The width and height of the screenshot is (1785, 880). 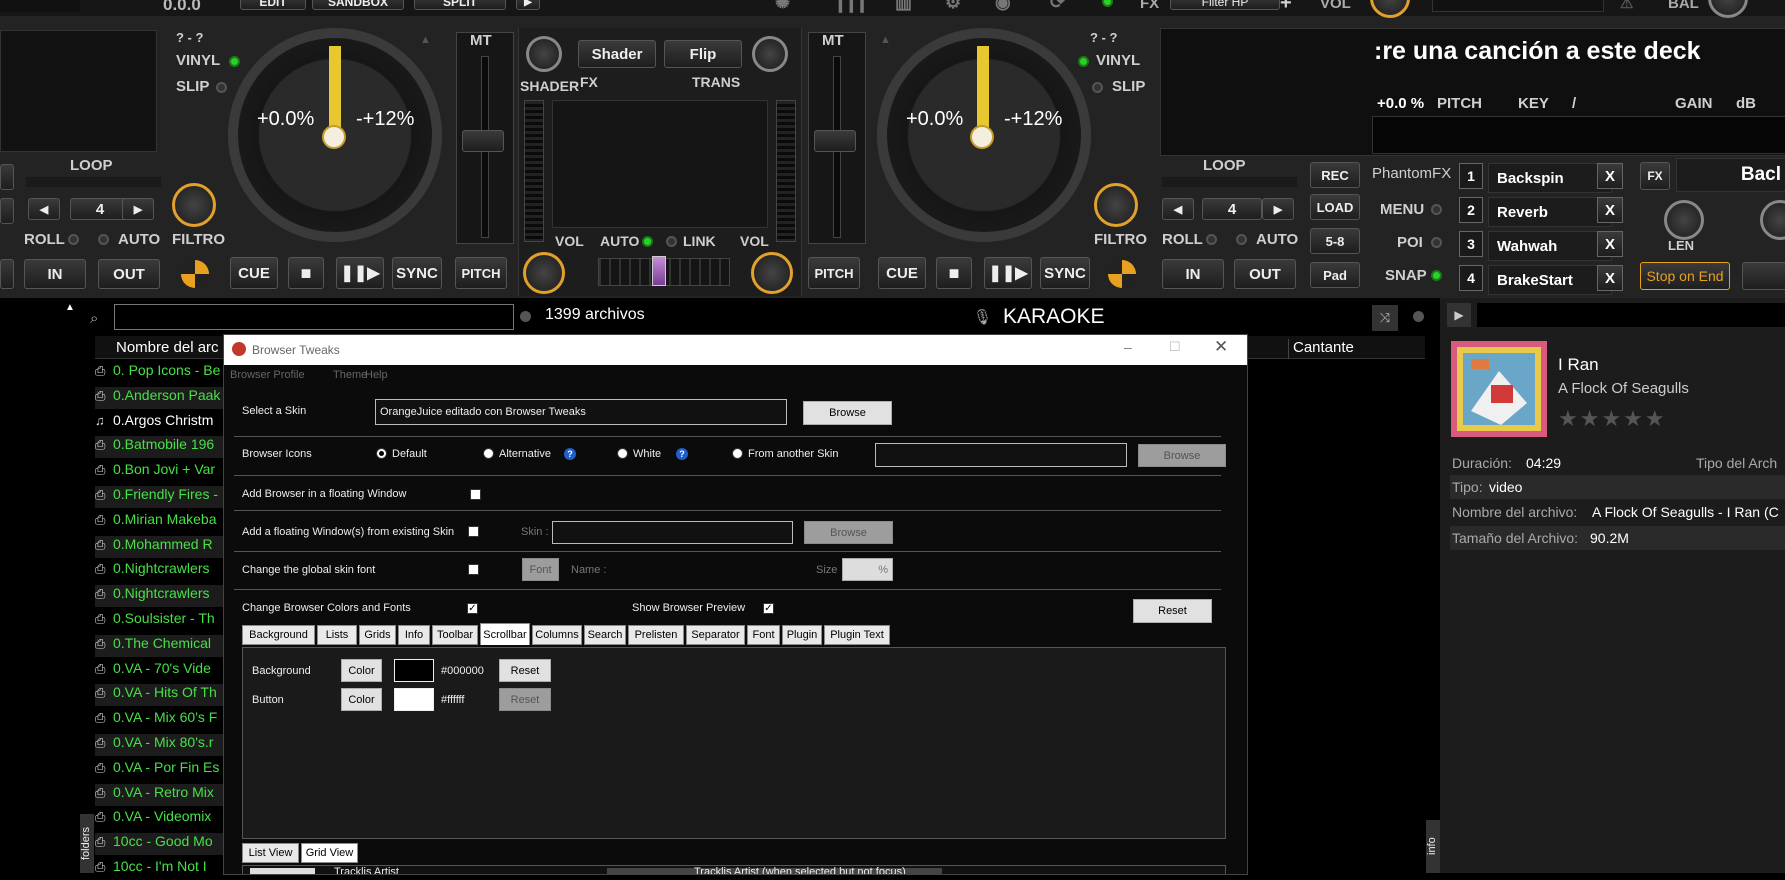 What do you see at coordinates (671, 241) in the screenshot?
I see `mixer-link-led` at bounding box center [671, 241].